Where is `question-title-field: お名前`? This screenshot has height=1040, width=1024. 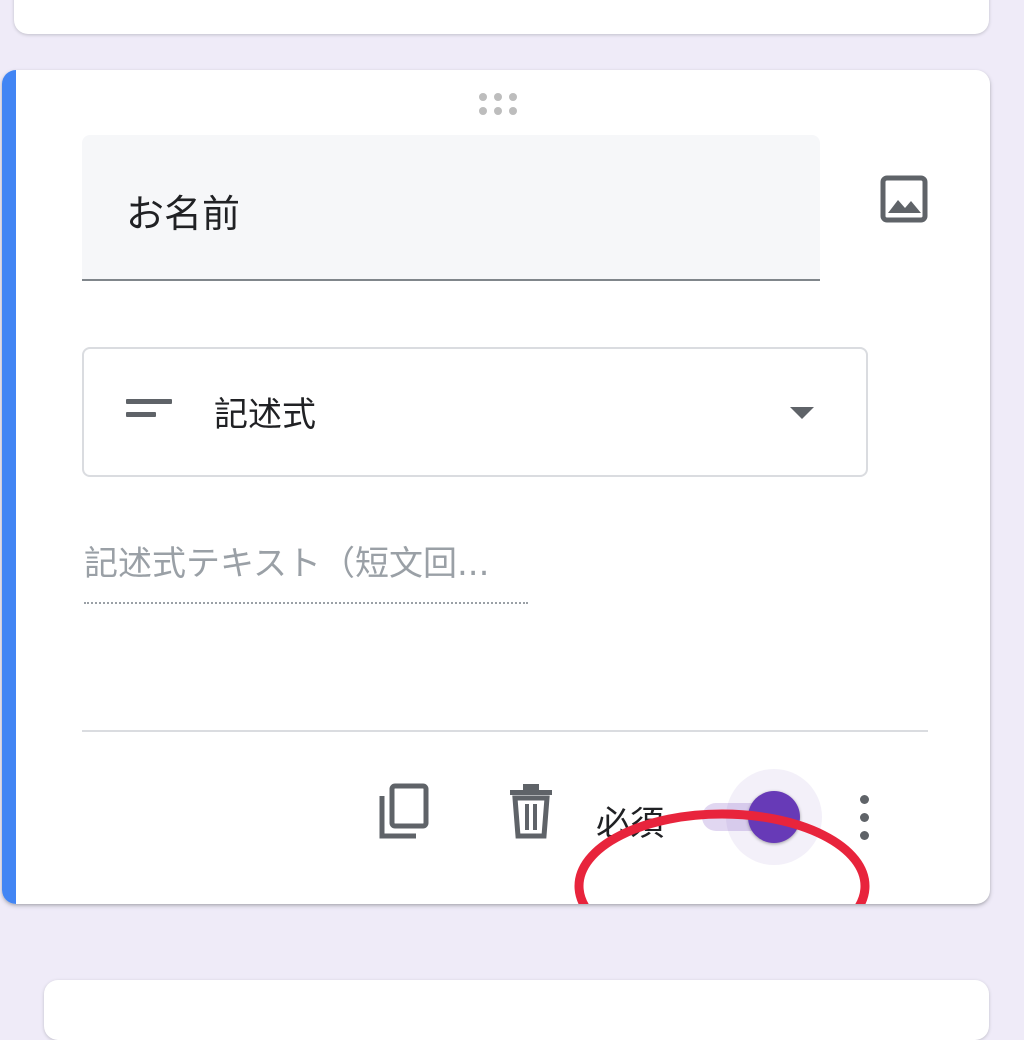
question-title-field: お名前 is located at coordinates (451, 208).